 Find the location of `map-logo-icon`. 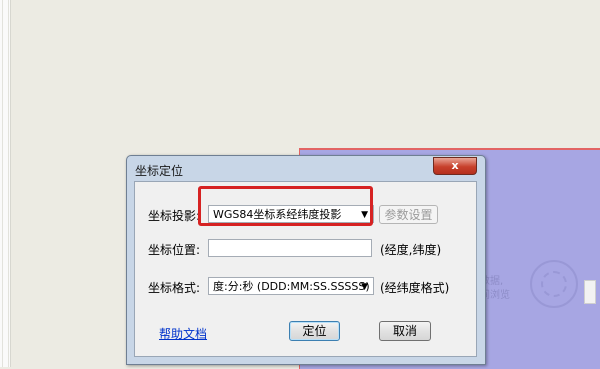

map-logo-icon is located at coordinates (554, 284).